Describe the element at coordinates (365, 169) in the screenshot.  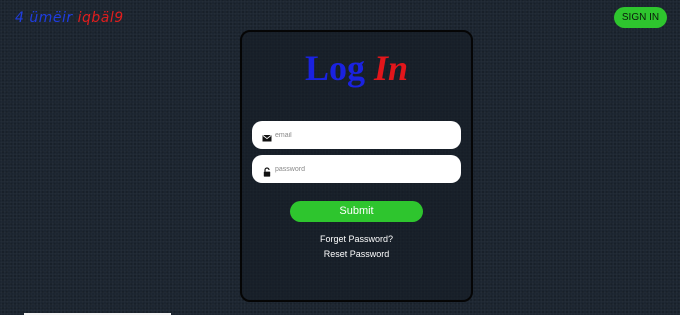
I see `password-input` at that location.